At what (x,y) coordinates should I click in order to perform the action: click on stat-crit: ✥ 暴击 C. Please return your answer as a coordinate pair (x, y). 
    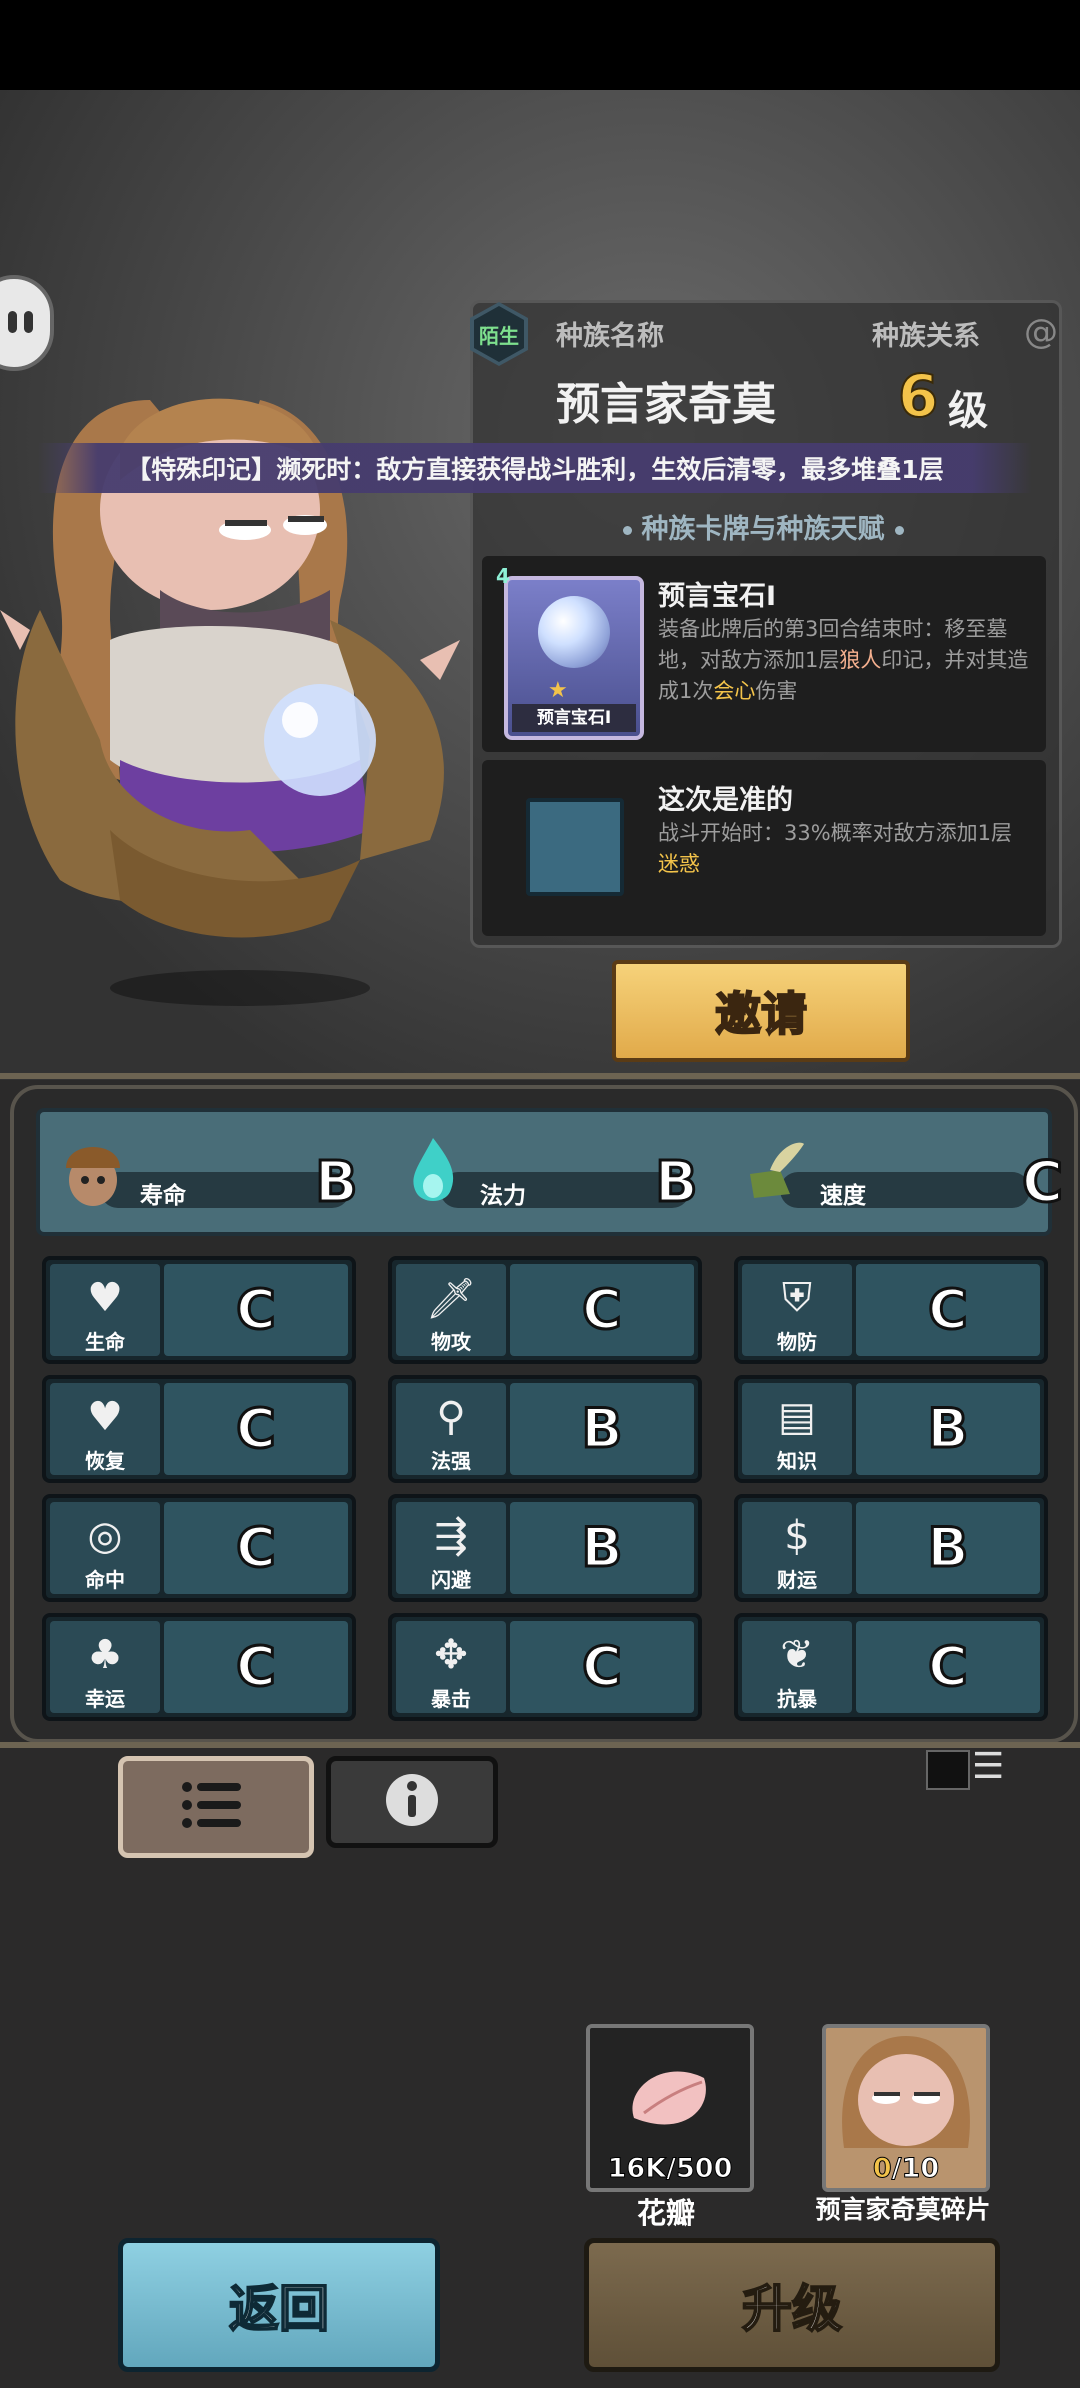
    Looking at the image, I should click on (545, 1667).